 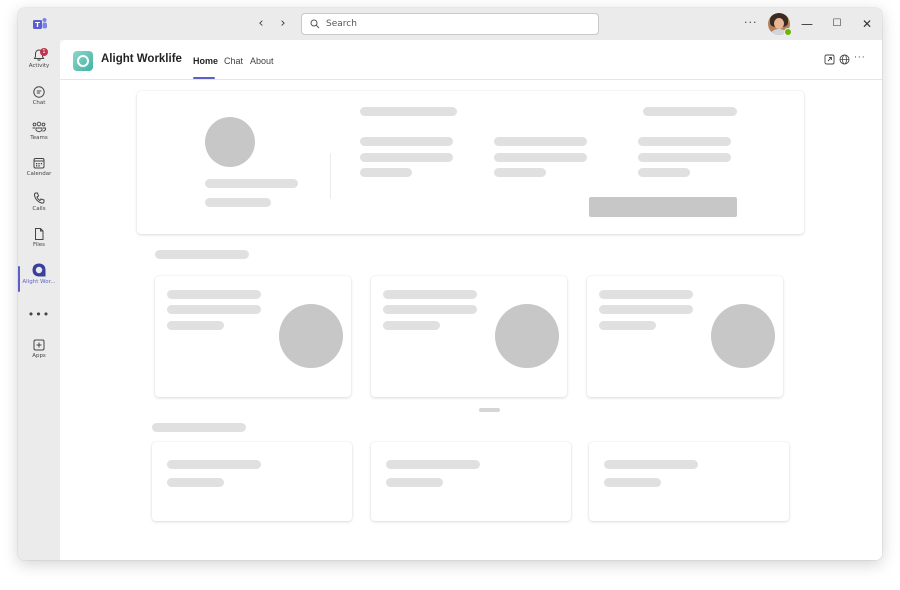 I want to click on rail-item-teams: Teams, so click(x=39, y=137).